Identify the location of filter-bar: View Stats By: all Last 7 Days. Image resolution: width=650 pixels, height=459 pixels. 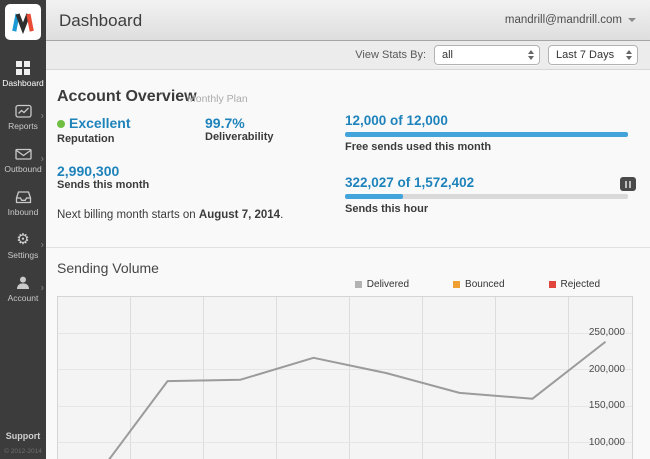
(348, 55).